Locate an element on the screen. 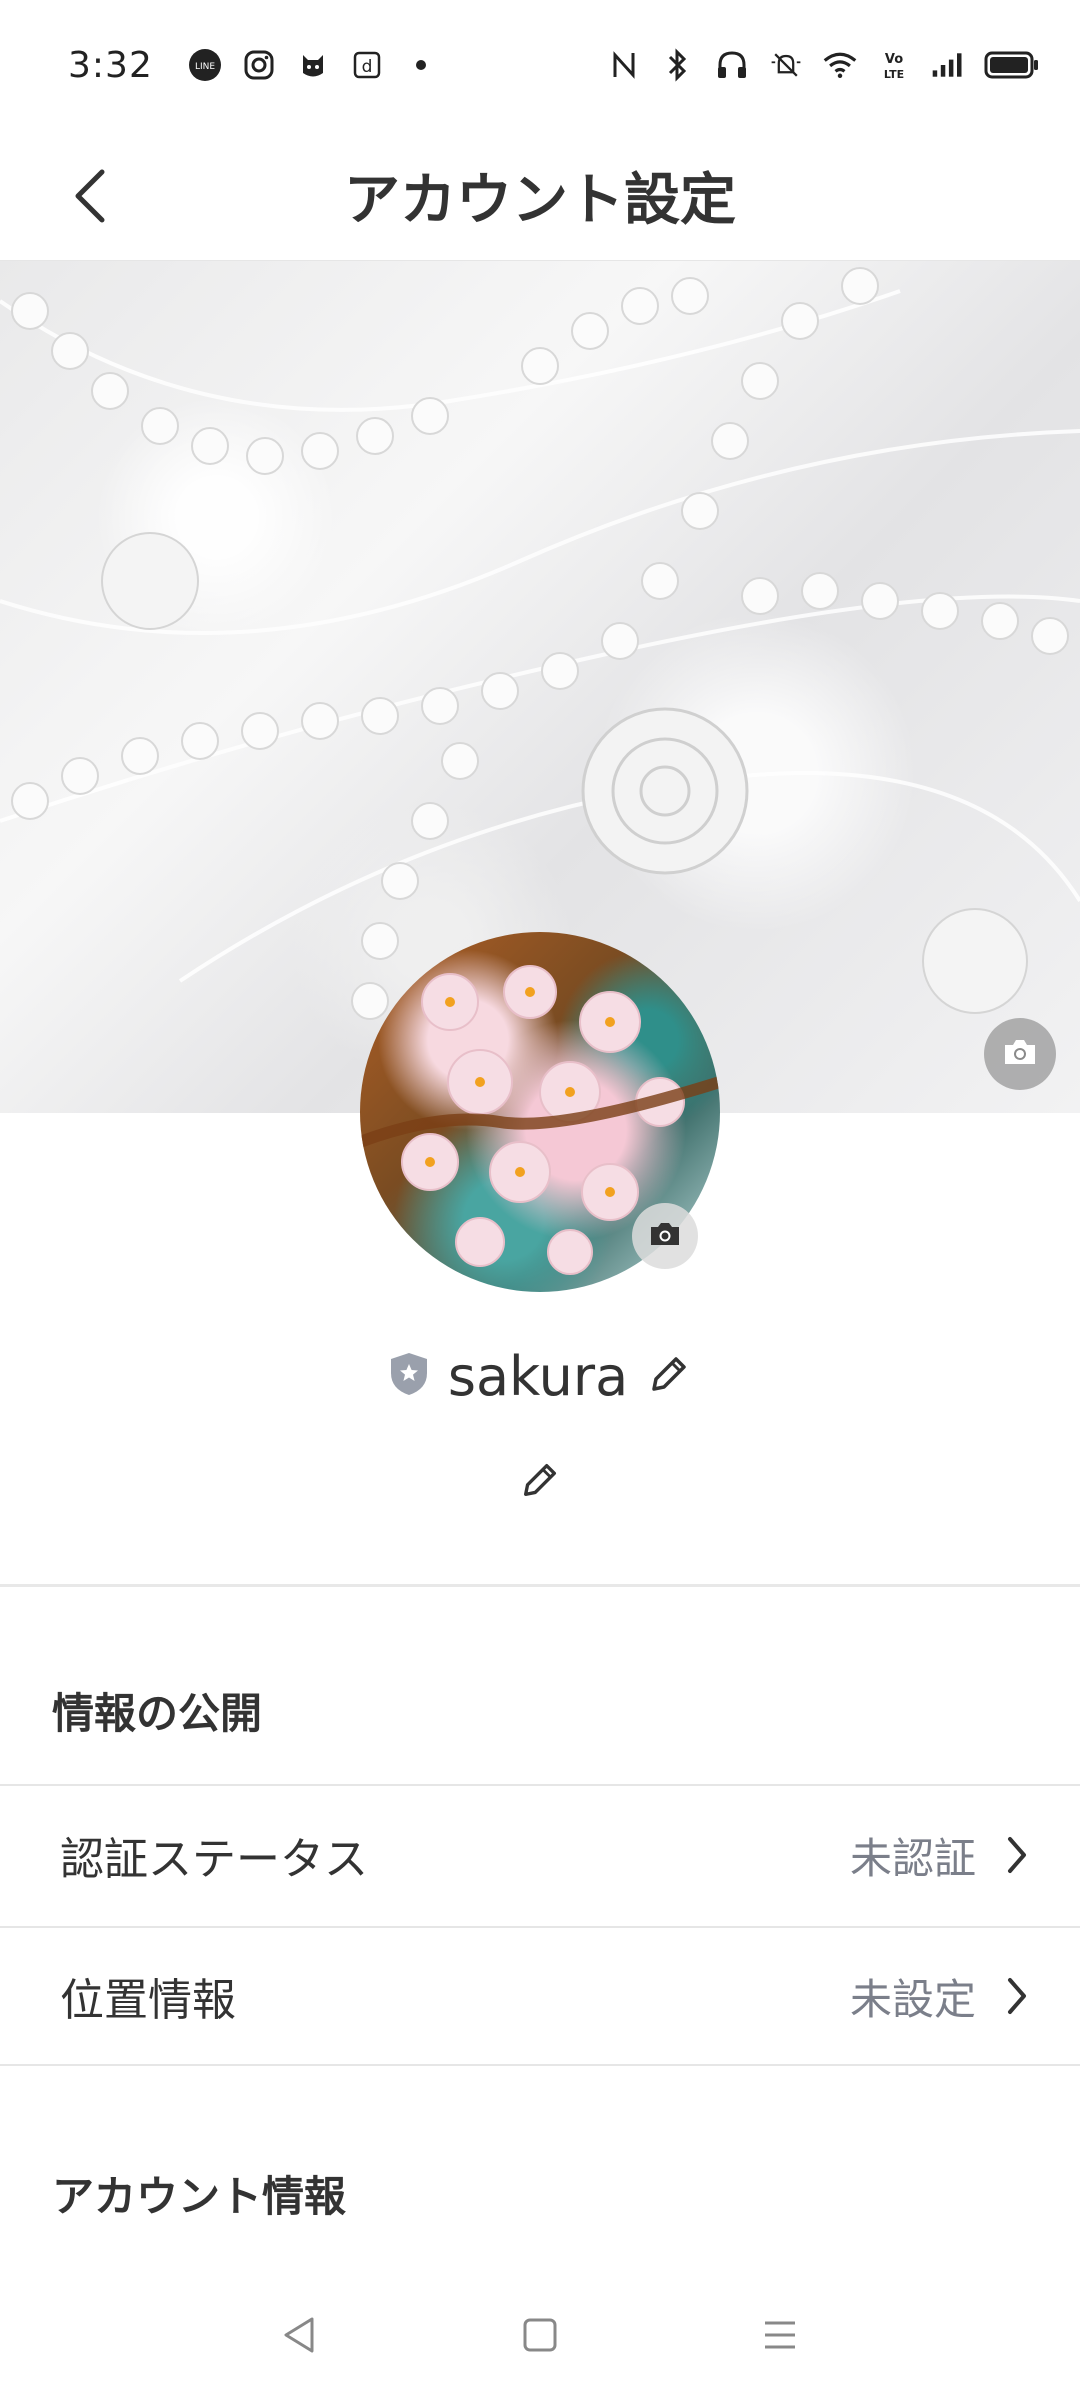  shield-star-icon is located at coordinates (409, 1376).